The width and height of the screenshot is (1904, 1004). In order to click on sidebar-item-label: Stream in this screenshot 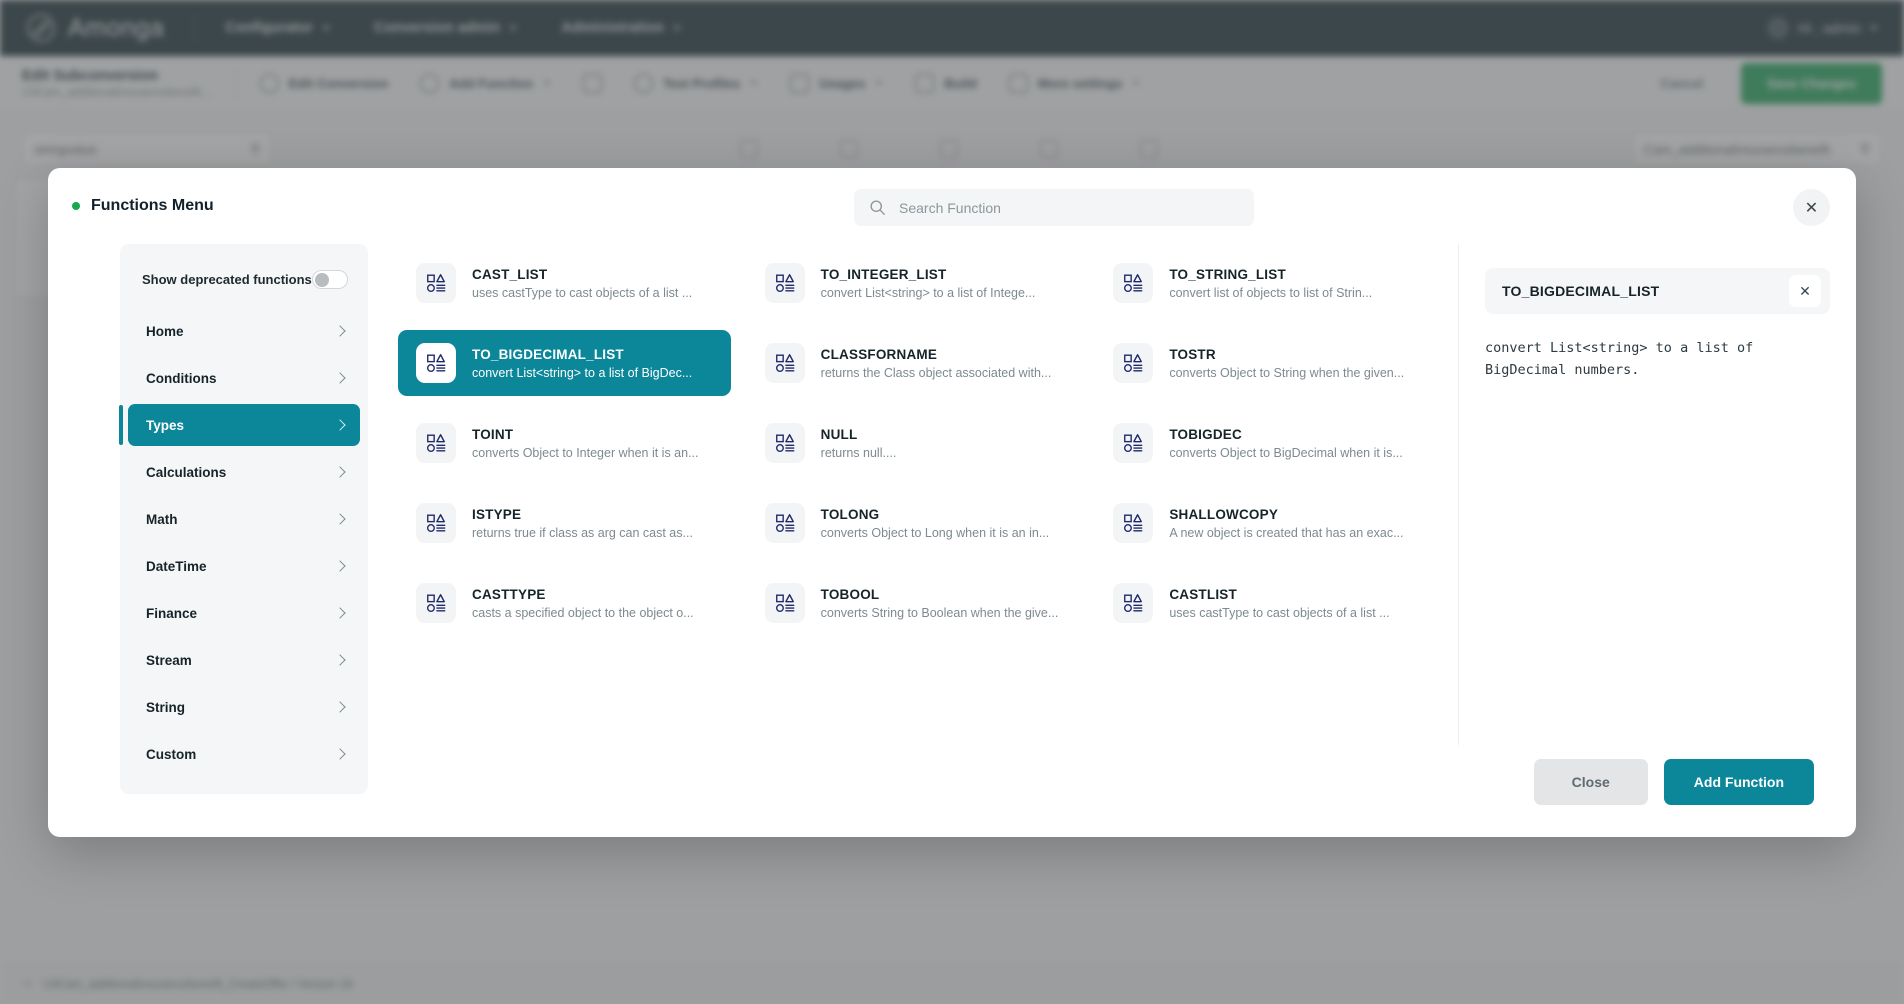, I will do `click(169, 660)`.